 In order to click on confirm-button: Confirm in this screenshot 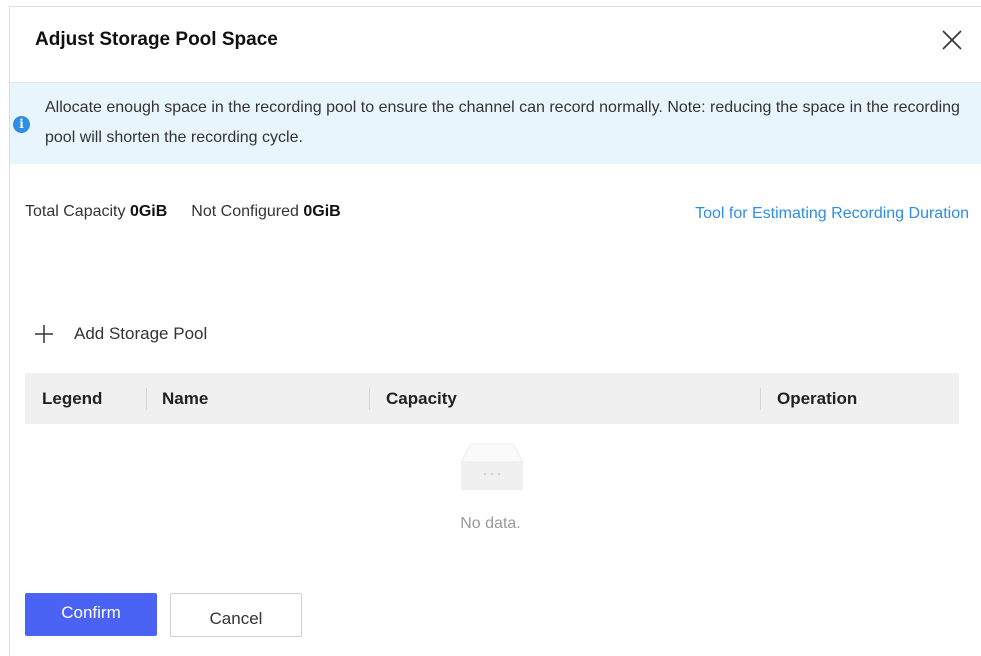, I will do `click(91, 614)`.